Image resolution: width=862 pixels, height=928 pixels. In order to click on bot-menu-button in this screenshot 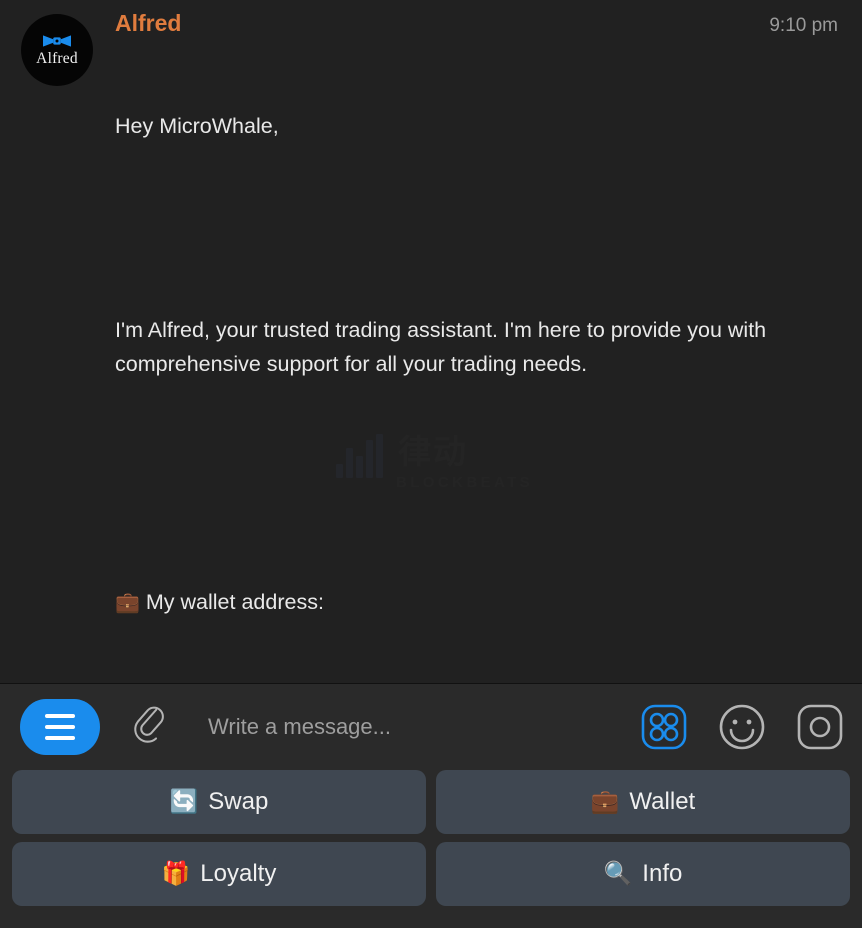, I will do `click(60, 727)`.